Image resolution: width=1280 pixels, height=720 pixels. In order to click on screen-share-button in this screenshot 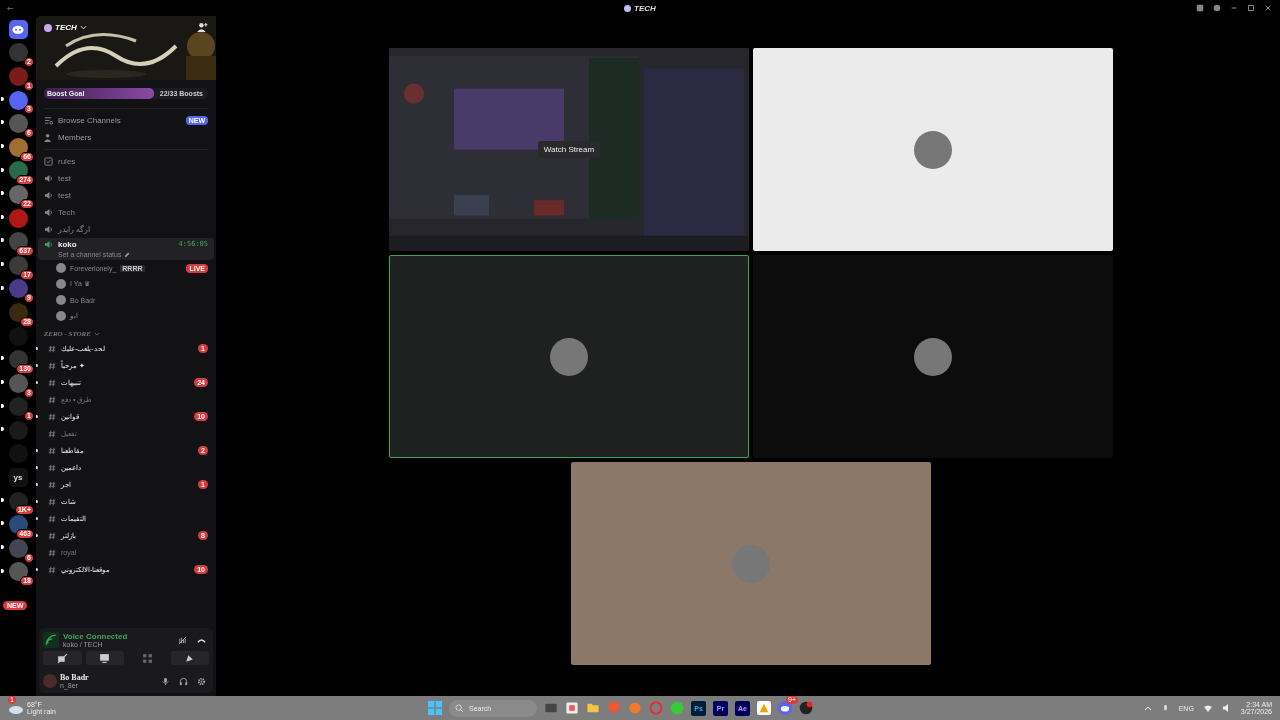, I will do `click(104, 658)`.